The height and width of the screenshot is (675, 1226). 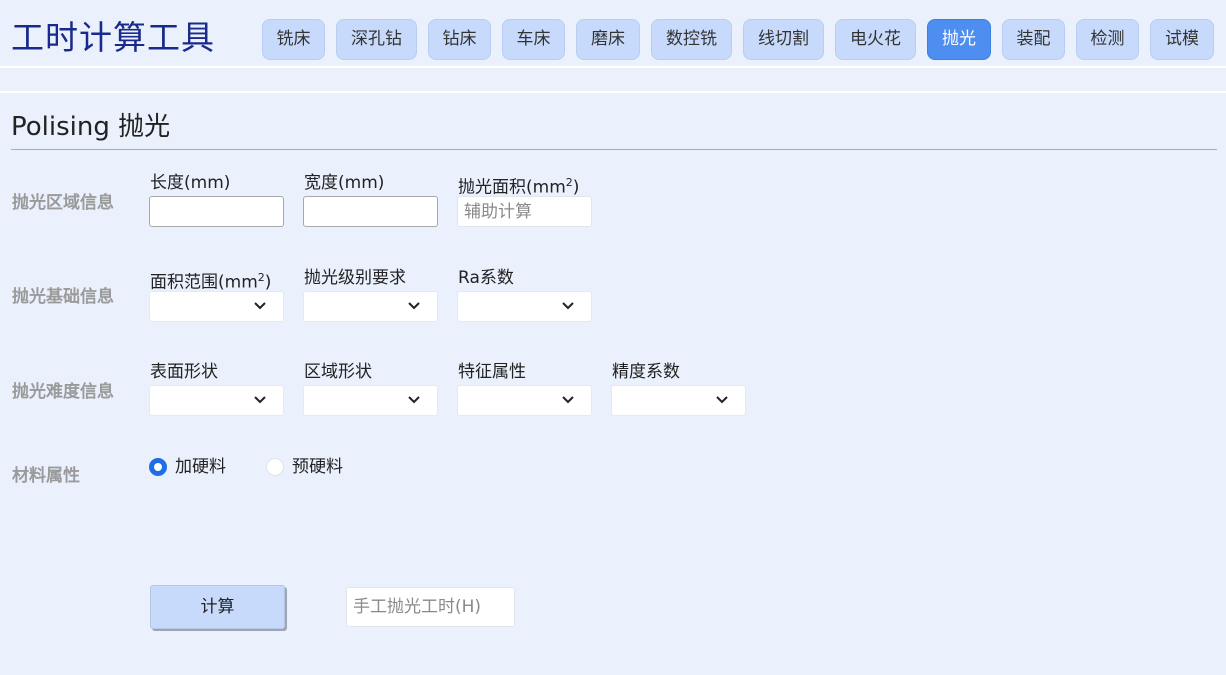 I want to click on area-range-select, so click(x=216, y=306).